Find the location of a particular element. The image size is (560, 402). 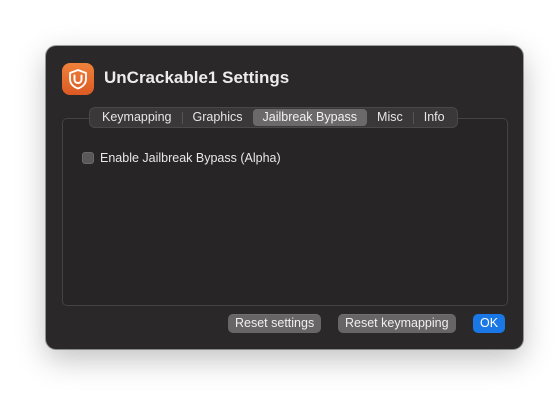

tab-jailbreak-bypass: Jailbreak Bypass is located at coordinates (310, 117).